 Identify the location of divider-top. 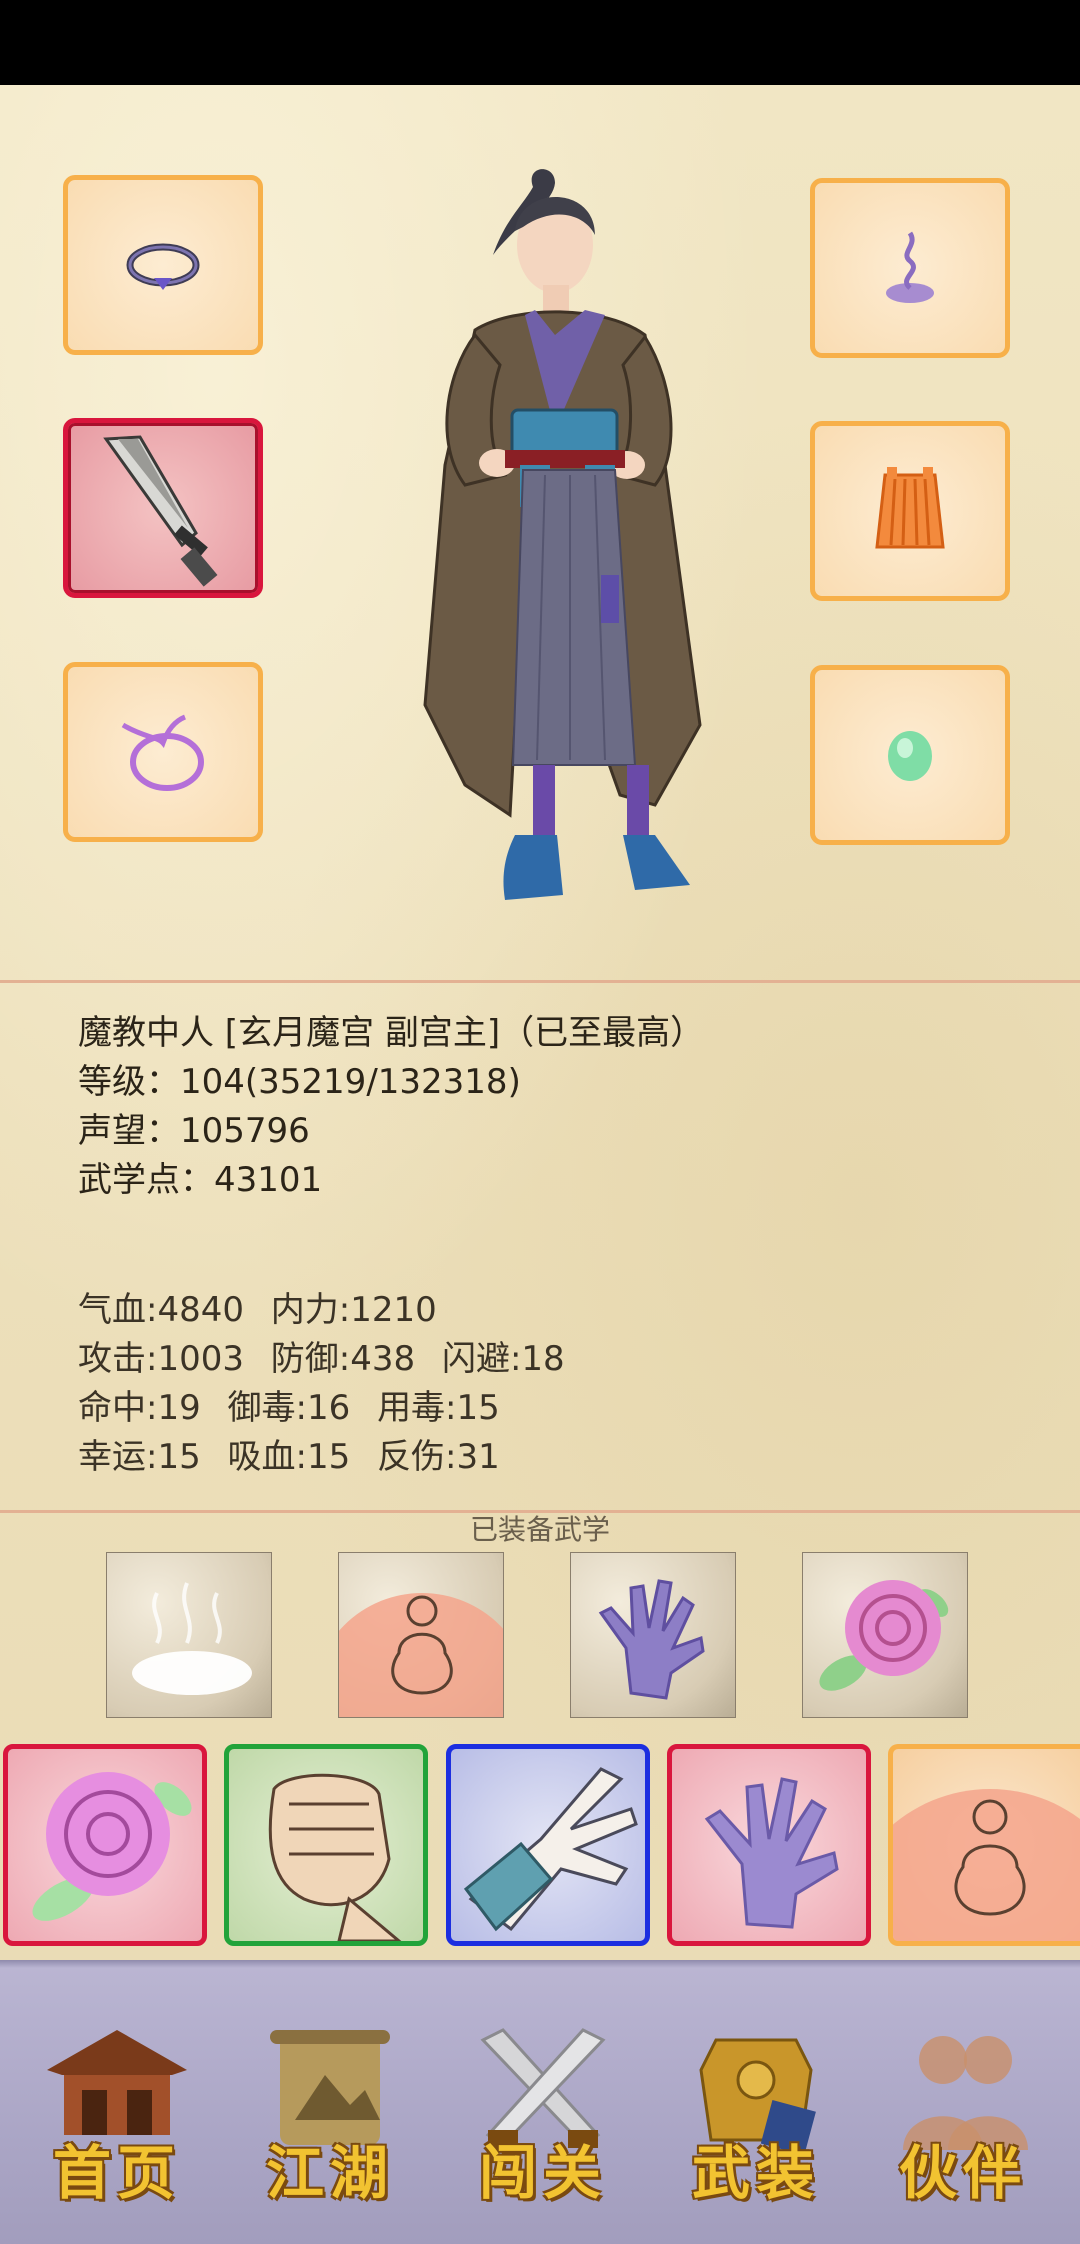
(540, 981).